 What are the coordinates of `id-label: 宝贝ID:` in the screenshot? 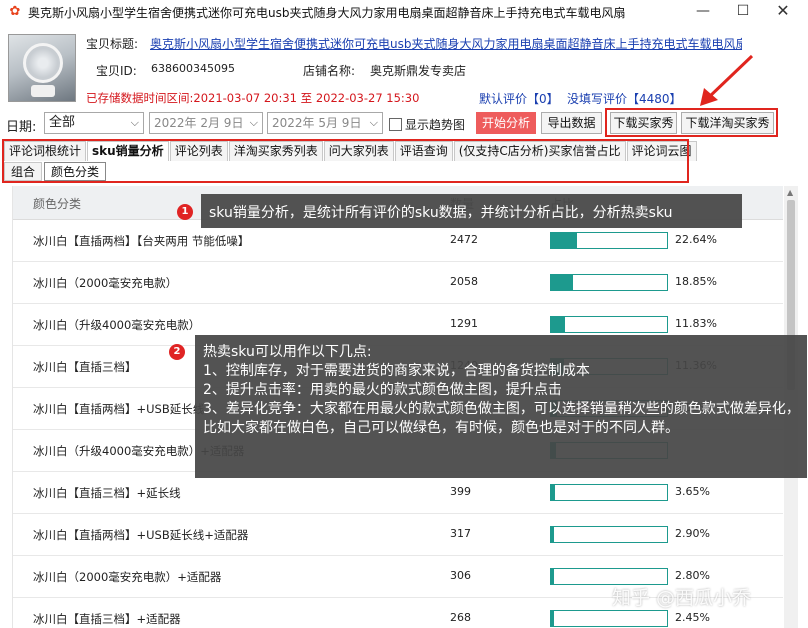 It's located at (116, 71).